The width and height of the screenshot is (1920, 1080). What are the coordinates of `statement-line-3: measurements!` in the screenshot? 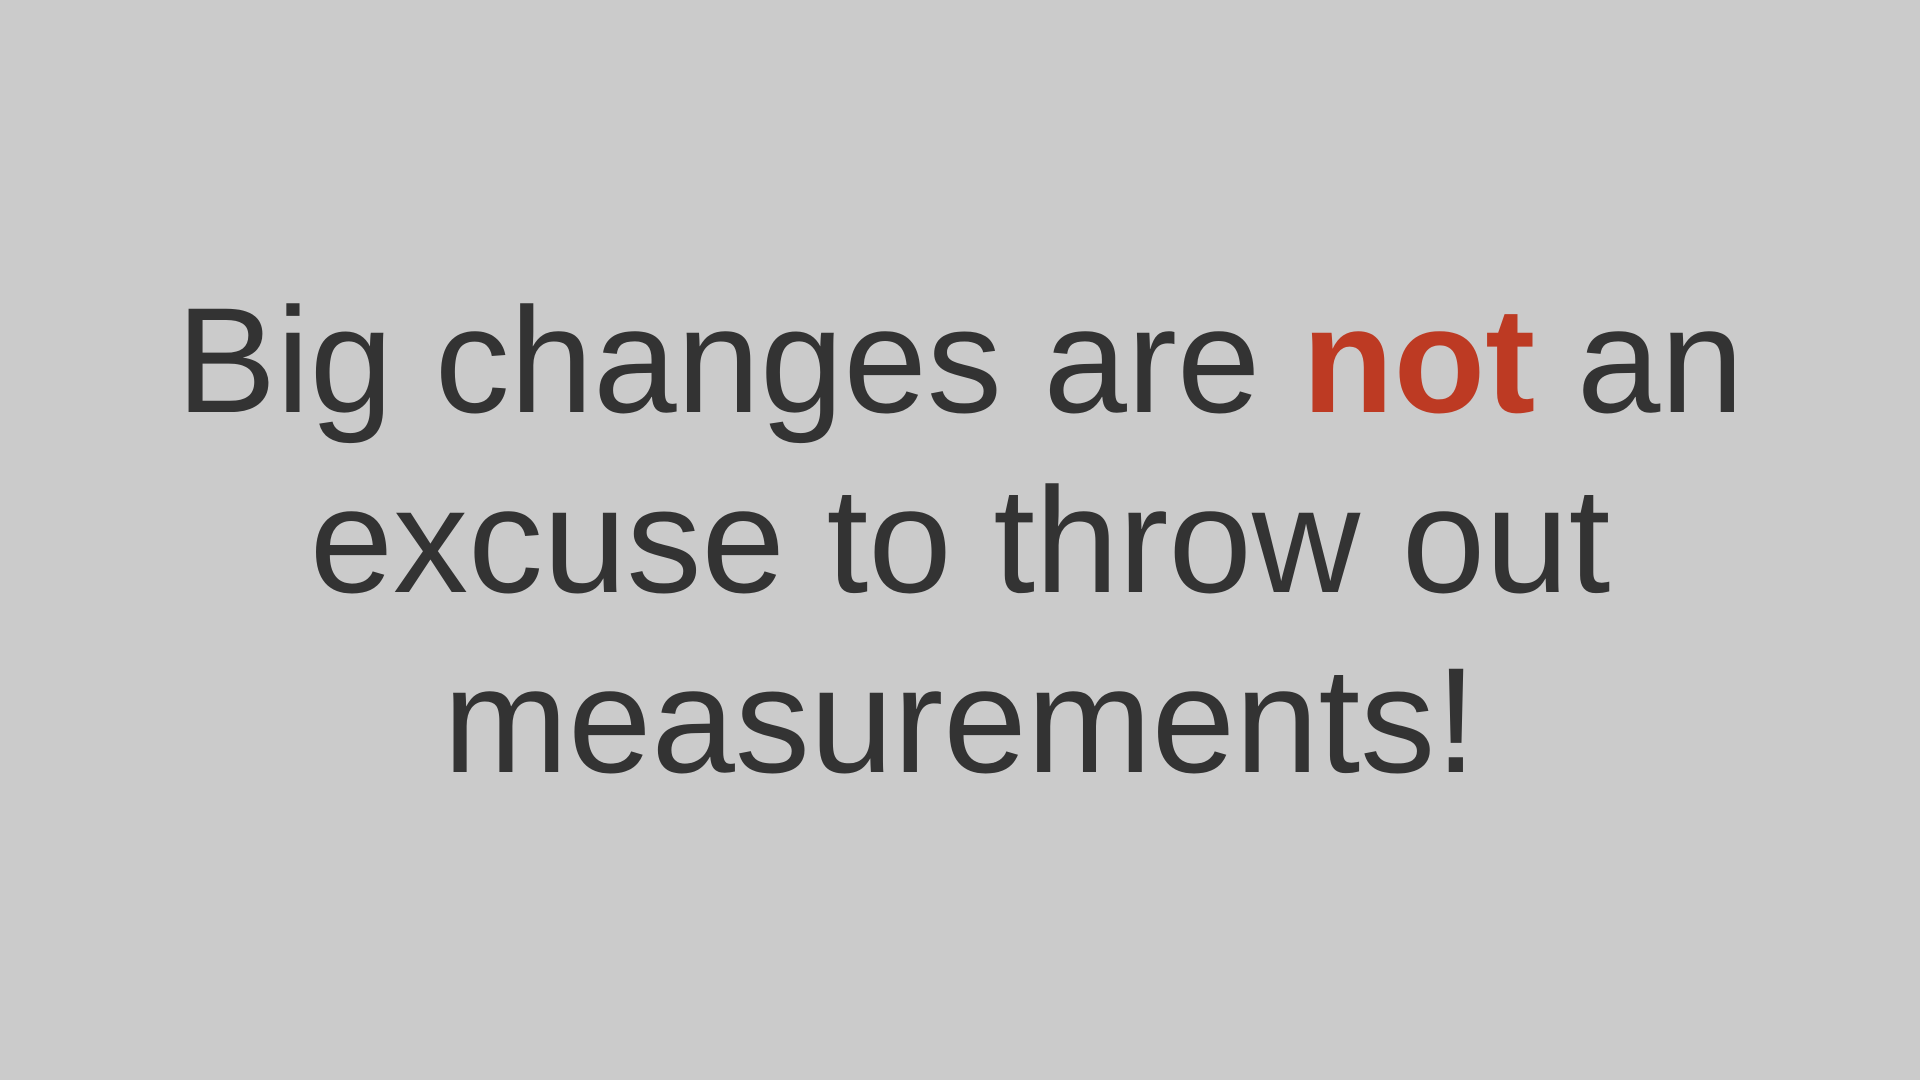 It's located at (960, 720).